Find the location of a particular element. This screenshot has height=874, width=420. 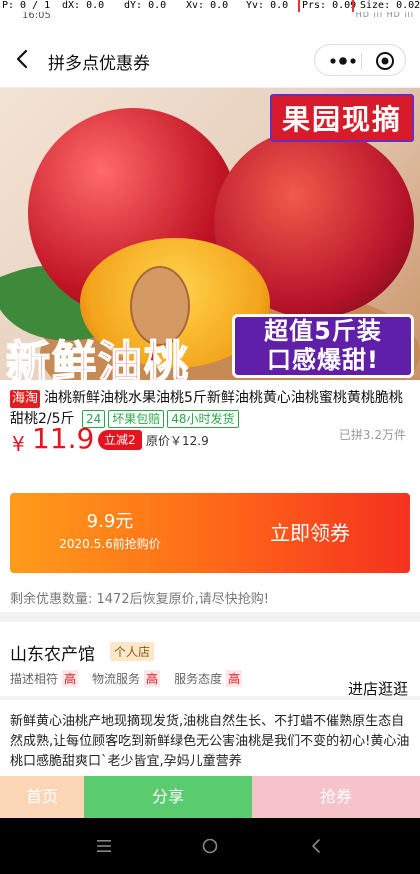

coupon-deadline: 2020.5.6前抢购价 is located at coordinates (110, 544).